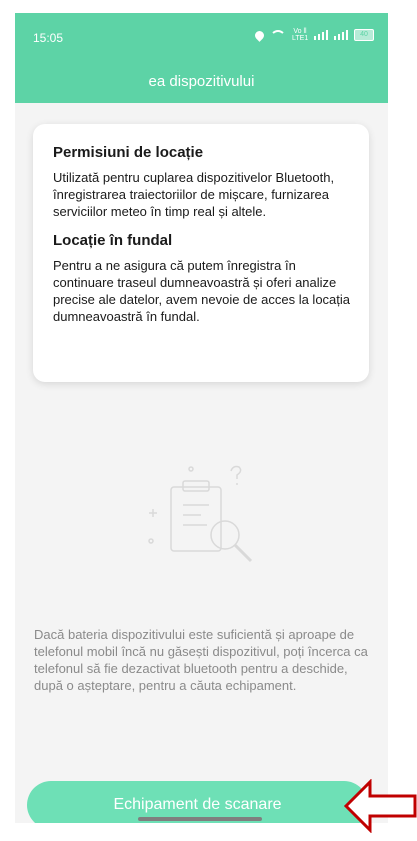  I want to click on wifi-icon, so click(278, 35).